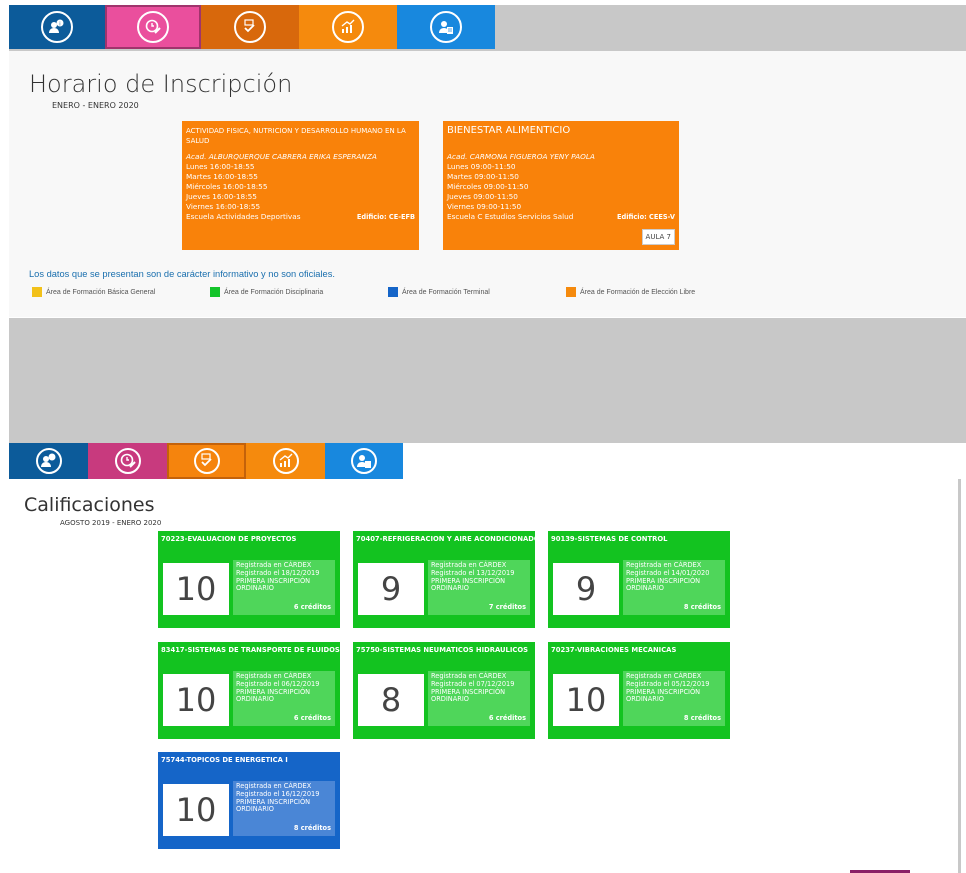 The image size is (966, 873). I want to click on day-2: Martes 16:00-18:55, so click(222, 176).